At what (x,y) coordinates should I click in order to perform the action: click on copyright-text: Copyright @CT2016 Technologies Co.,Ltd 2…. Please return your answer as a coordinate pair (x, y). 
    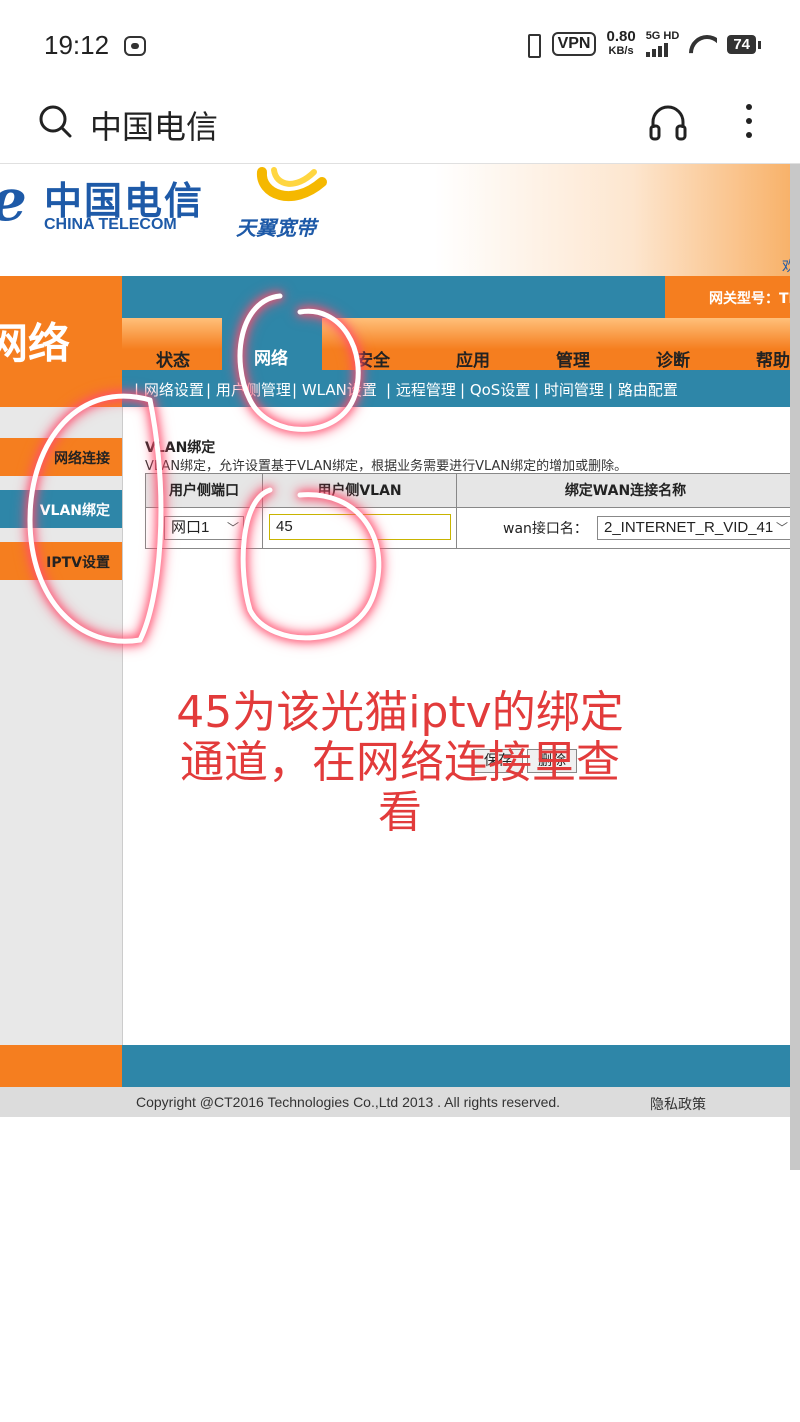
    Looking at the image, I should click on (348, 1102).